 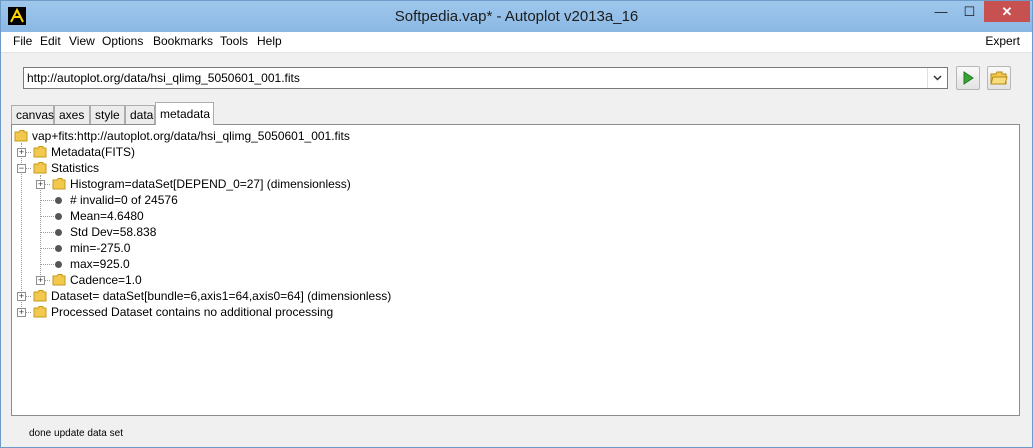 I want to click on menu-file: File, so click(x=22, y=41).